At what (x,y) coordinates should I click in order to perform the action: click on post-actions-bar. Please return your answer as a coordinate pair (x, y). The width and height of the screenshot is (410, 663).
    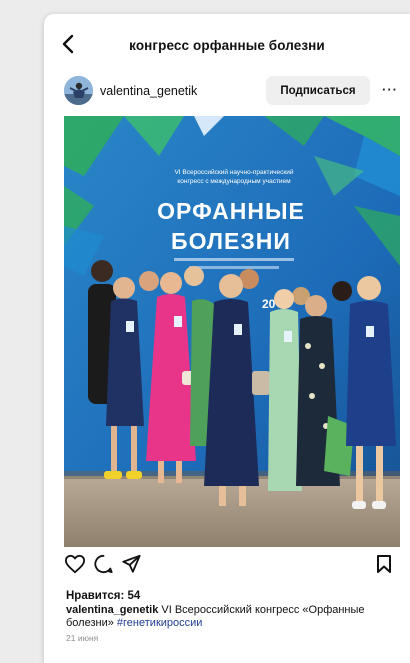
    Looking at the image, I should click on (227, 567).